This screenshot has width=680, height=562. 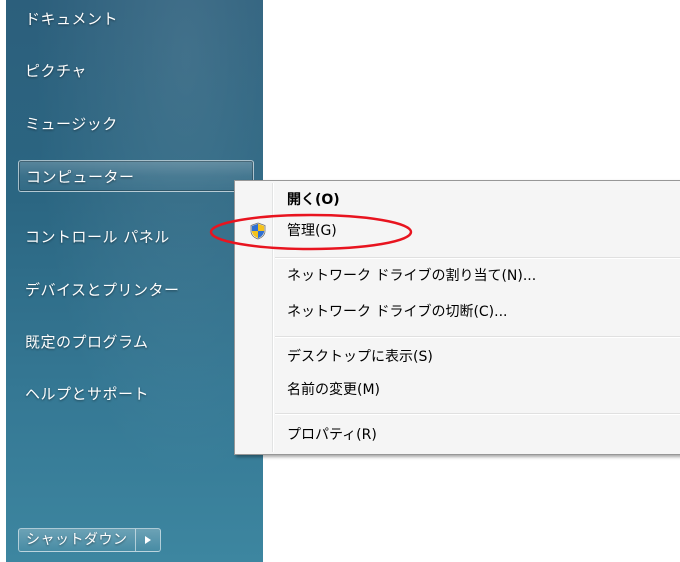 What do you see at coordinates (312, 231) in the screenshot?
I see `menu-item-label: 管理(G)` at bounding box center [312, 231].